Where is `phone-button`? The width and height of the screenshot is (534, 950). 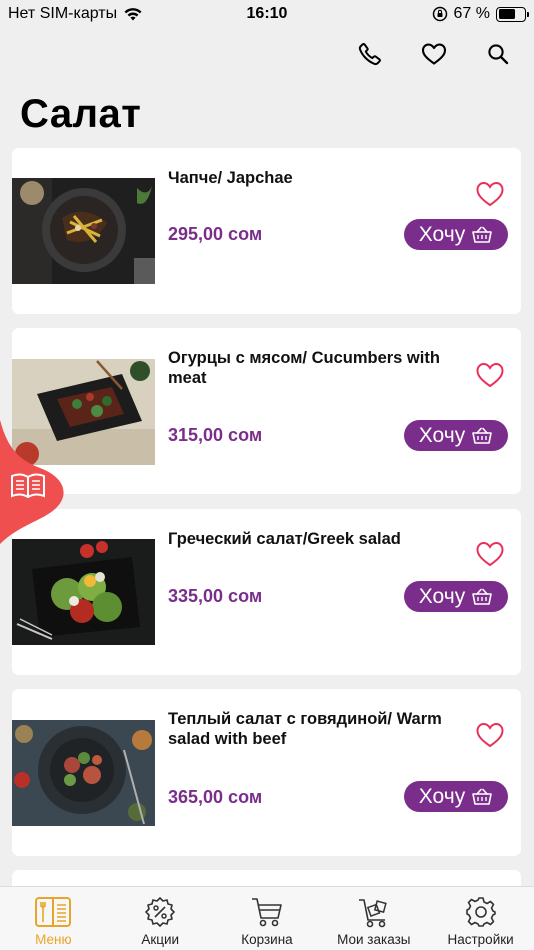 phone-button is located at coordinates (370, 54).